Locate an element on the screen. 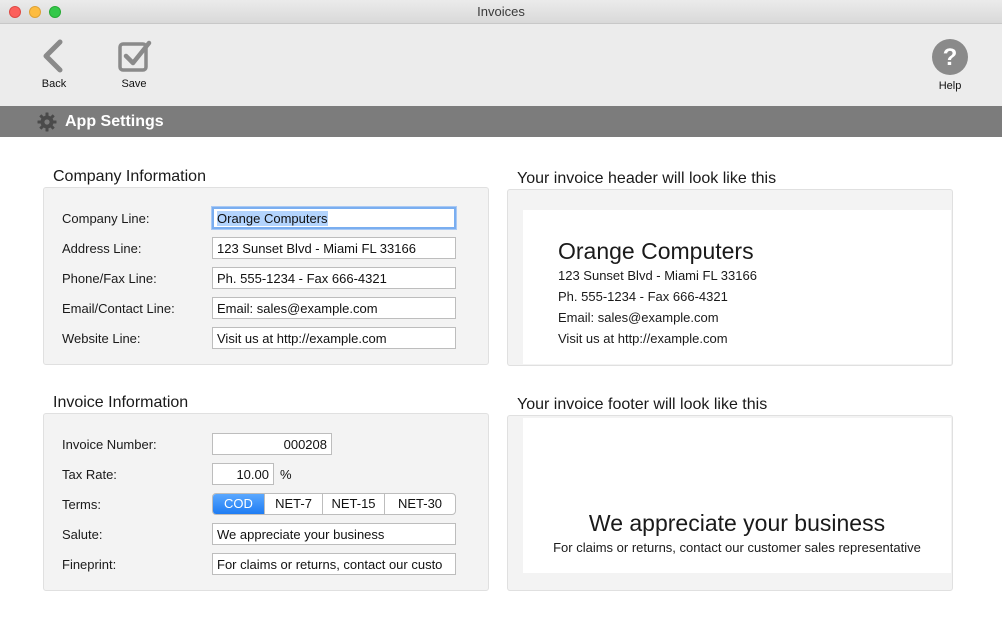 The image size is (1002, 624). website-line-label: Website Line: is located at coordinates (101, 338).